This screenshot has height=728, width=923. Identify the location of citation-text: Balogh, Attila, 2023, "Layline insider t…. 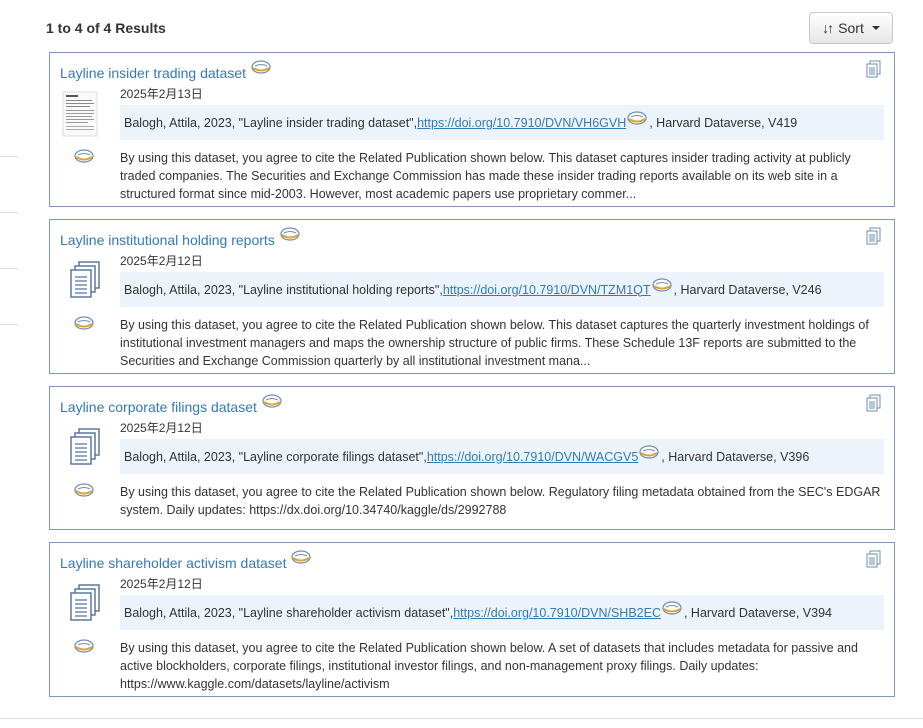
(271, 122).